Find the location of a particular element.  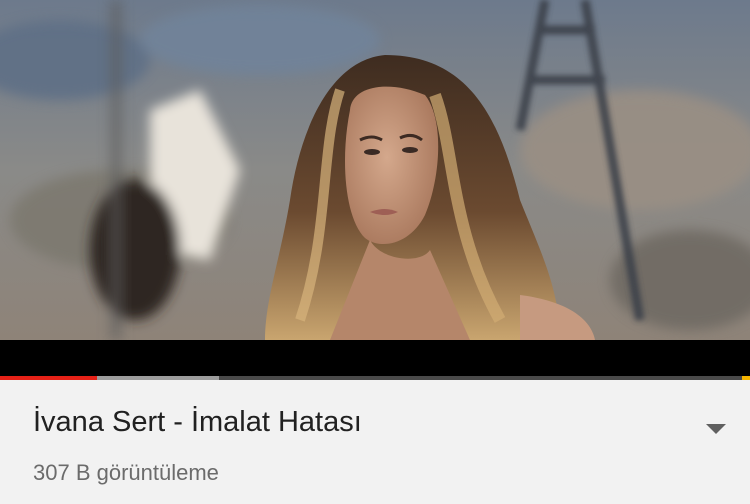

chevron-down-icon is located at coordinates (716, 429).